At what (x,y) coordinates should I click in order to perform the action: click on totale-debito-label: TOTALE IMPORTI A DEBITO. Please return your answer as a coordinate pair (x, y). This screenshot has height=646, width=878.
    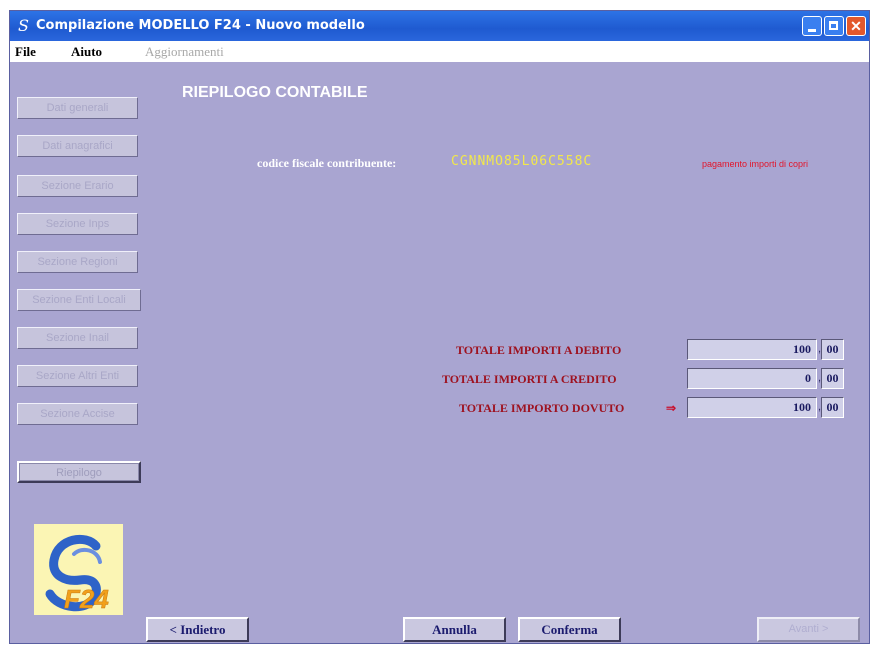
    Looking at the image, I should click on (539, 350).